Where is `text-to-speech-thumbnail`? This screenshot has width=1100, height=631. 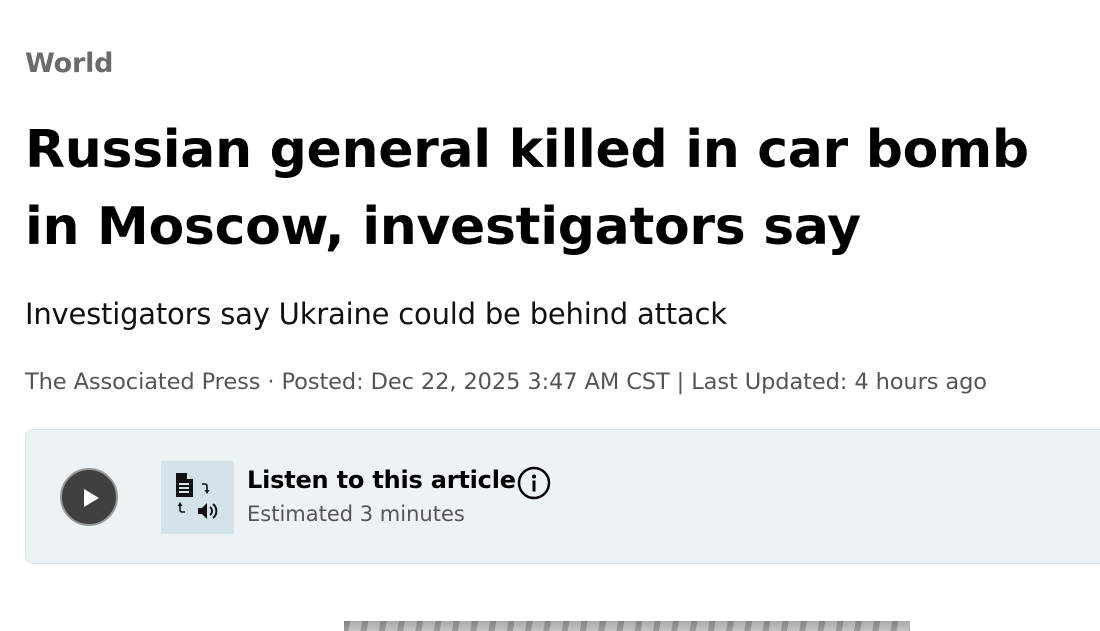
text-to-speech-thumbnail is located at coordinates (197, 497).